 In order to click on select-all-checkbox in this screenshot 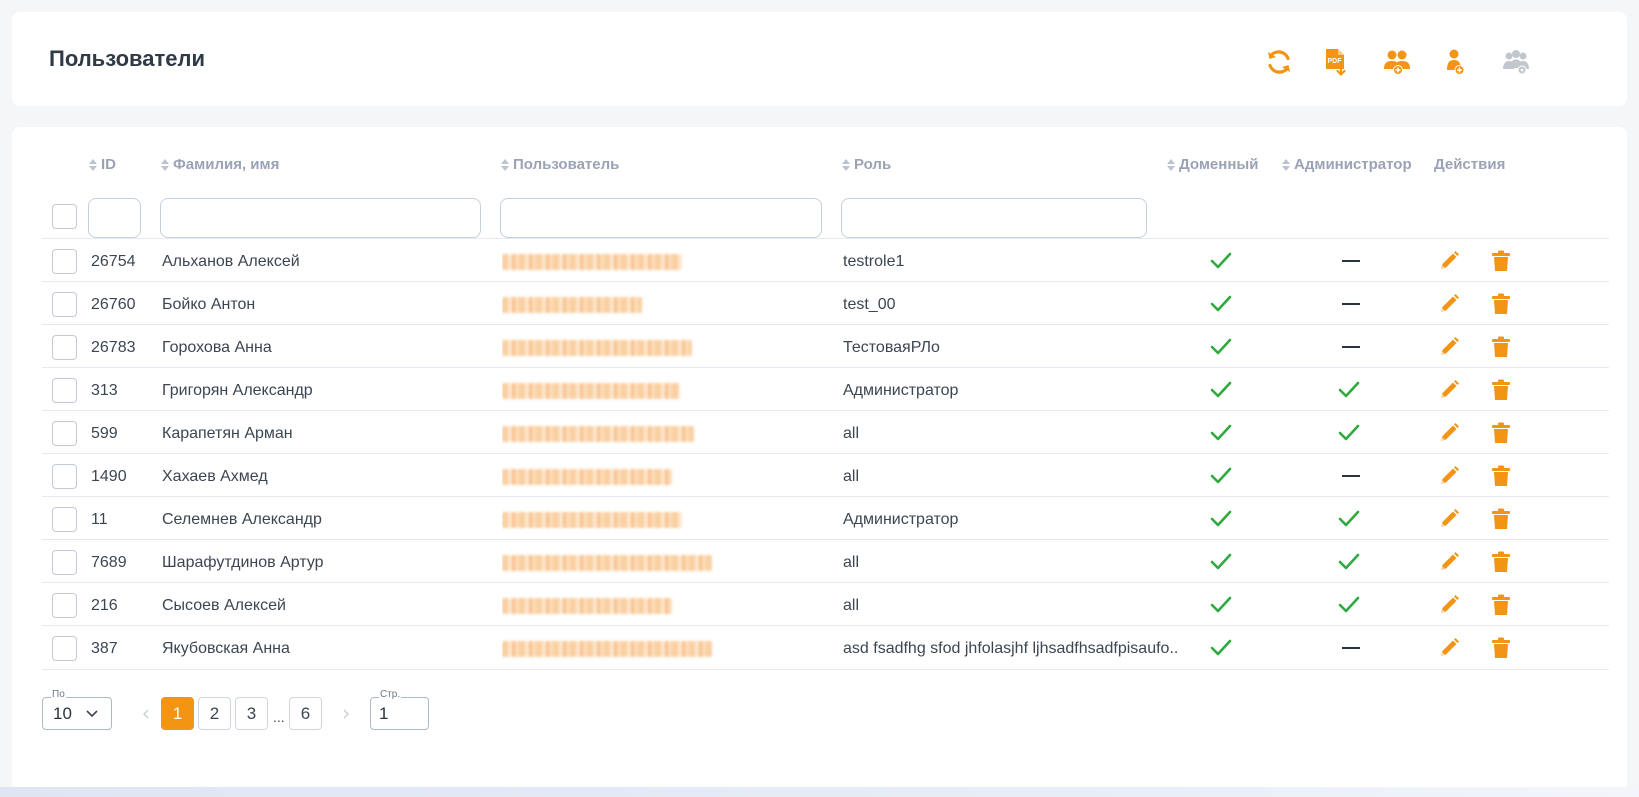, I will do `click(64, 216)`.